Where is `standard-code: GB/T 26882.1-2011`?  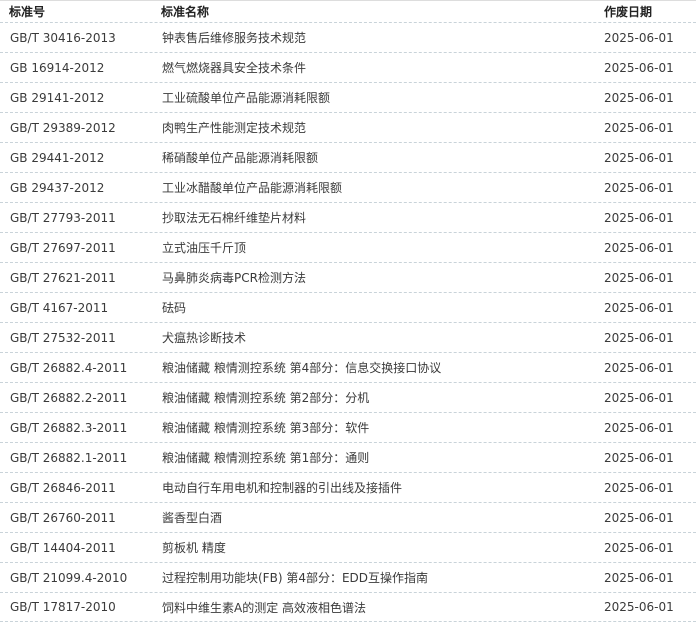 standard-code: GB/T 26882.1-2011 is located at coordinates (69, 457).